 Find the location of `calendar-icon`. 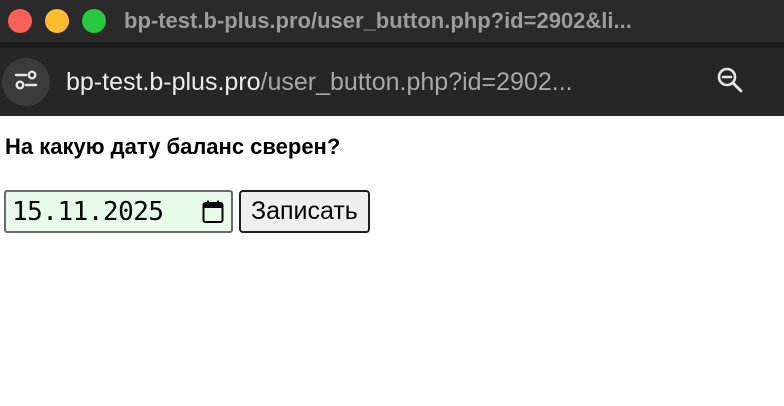

calendar-icon is located at coordinates (213, 212).